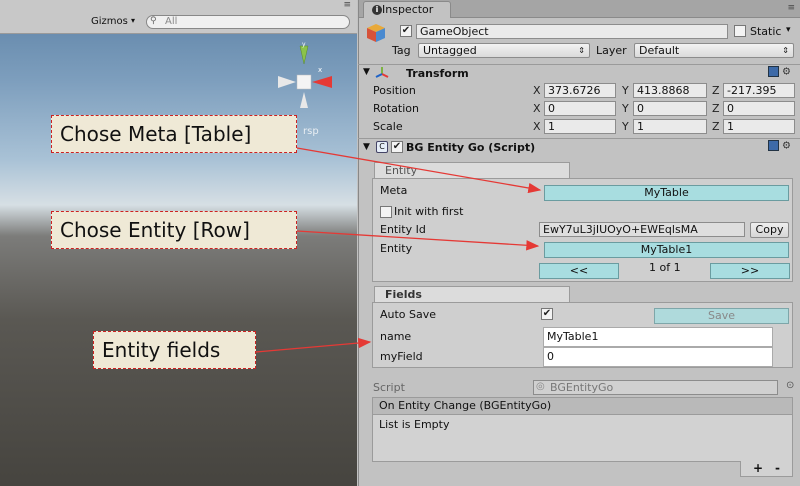 Image resolution: width=800 pixels, height=486 pixels. I want to click on auto-save-checkbox: ✔, so click(547, 314).